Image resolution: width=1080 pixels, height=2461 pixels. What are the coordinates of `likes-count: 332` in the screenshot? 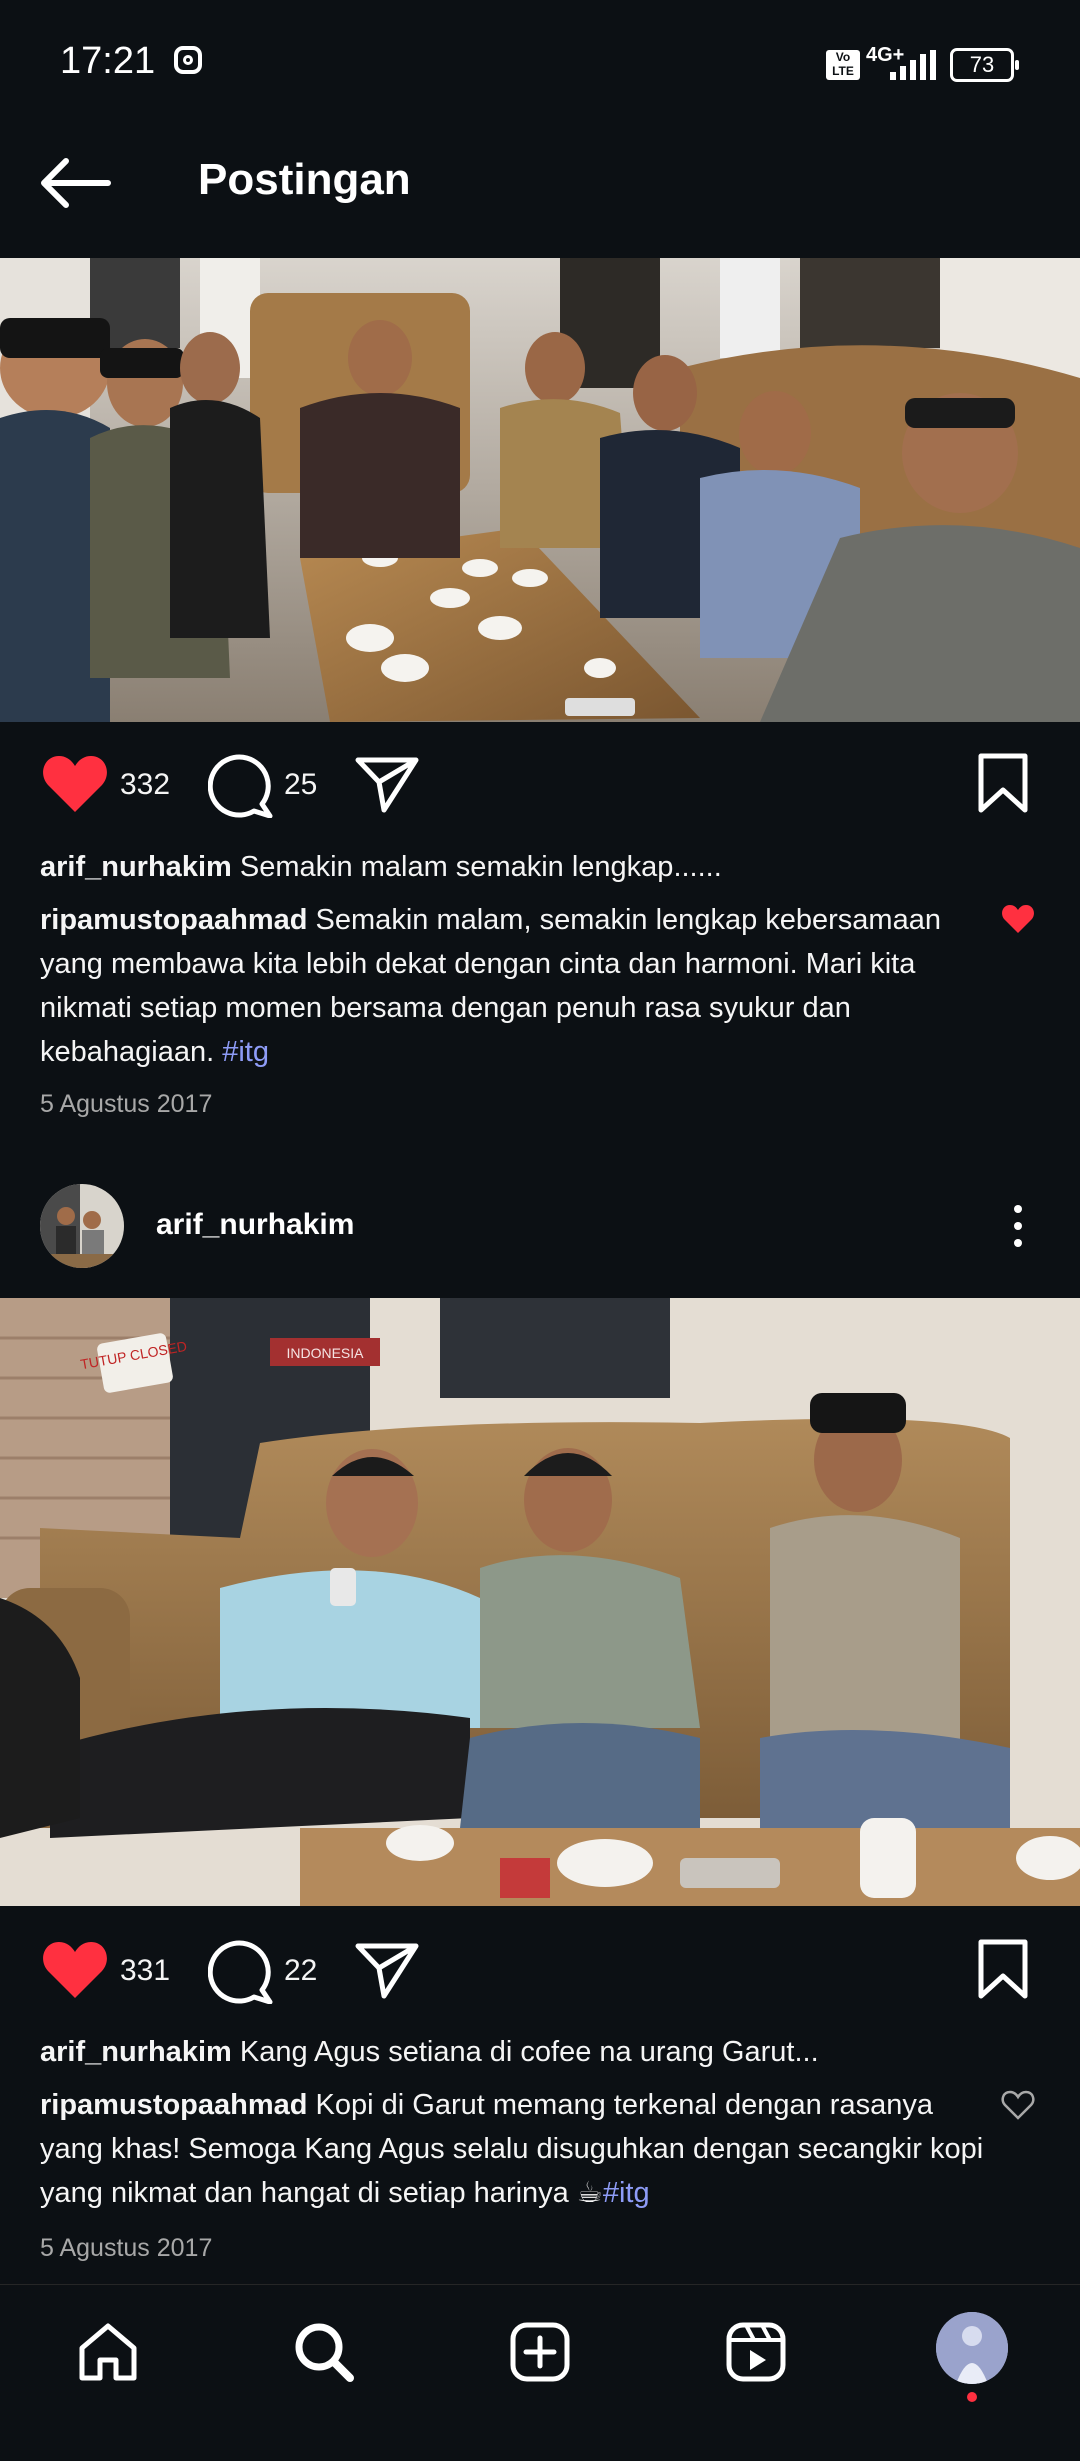 It's located at (145, 785).